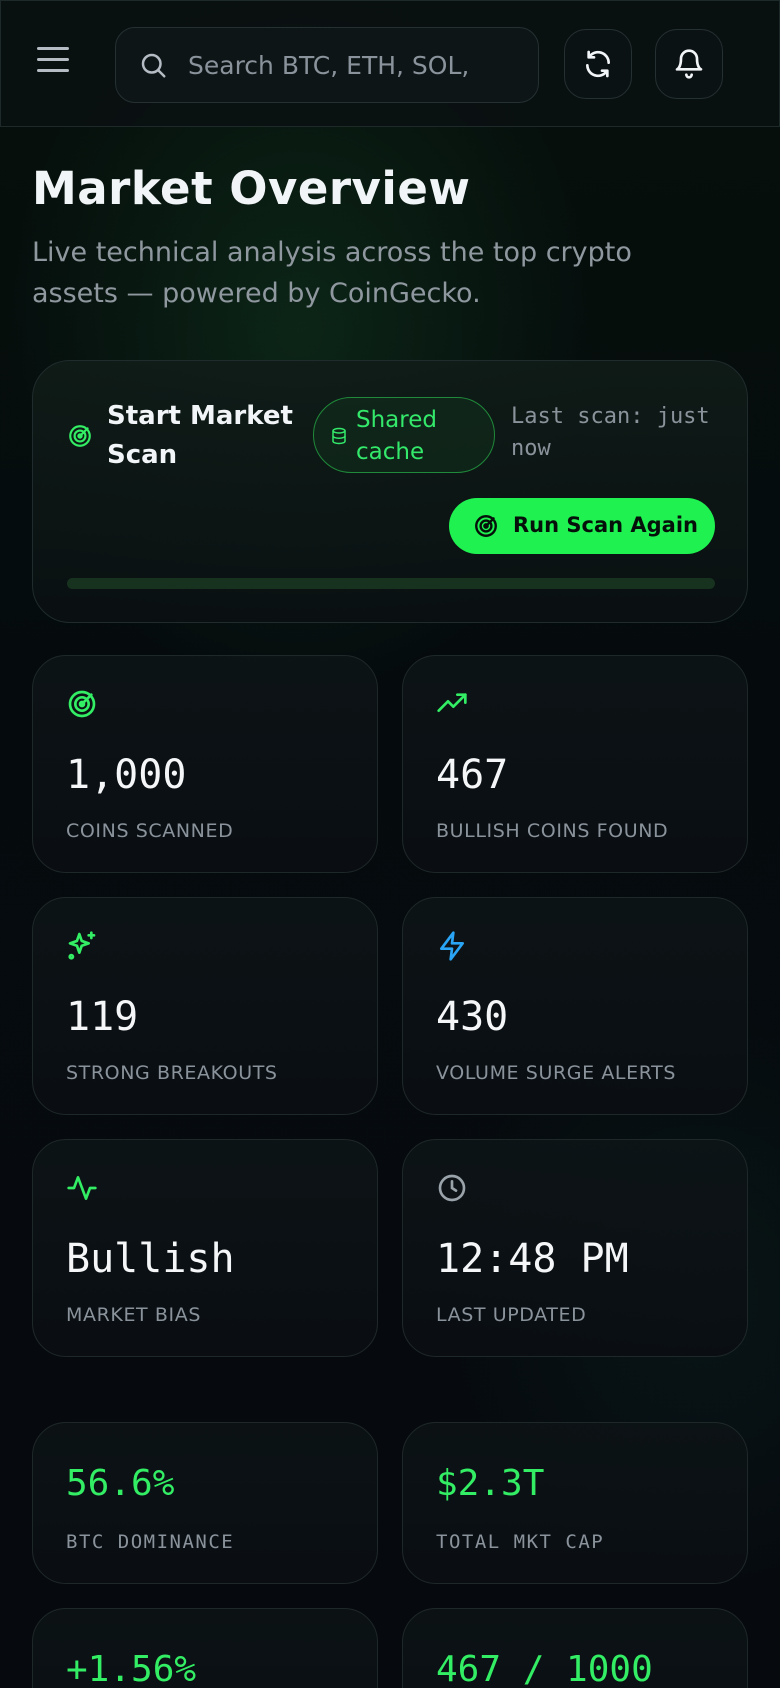 The height and width of the screenshot is (1688, 780). Describe the element at coordinates (54, 62) in the screenshot. I see `menu-icon` at that location.